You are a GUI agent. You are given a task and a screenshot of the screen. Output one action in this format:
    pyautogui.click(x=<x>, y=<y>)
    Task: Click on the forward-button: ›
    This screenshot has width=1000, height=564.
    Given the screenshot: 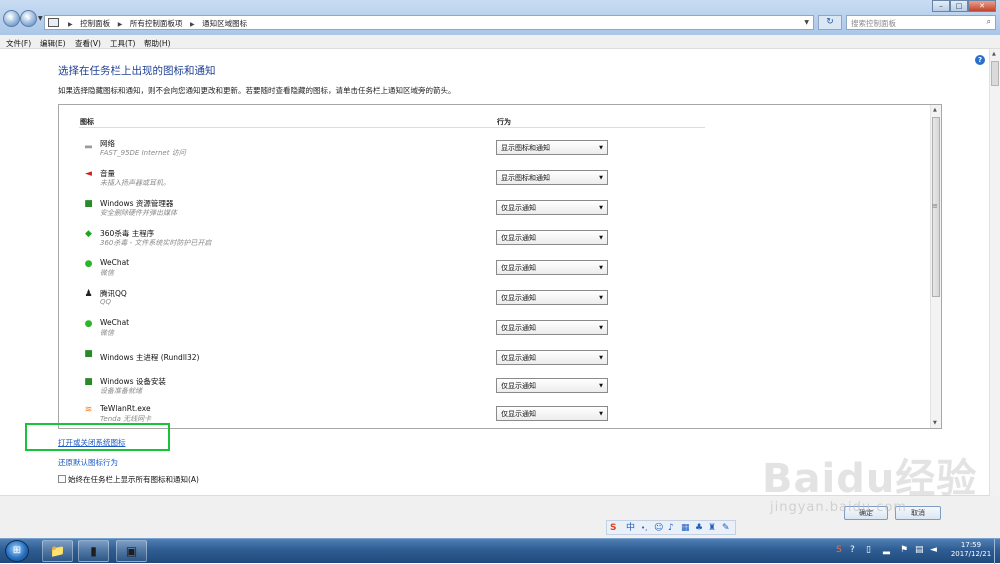 What is the action you would take?
    pyautogui.click(x=28, y=18)
    